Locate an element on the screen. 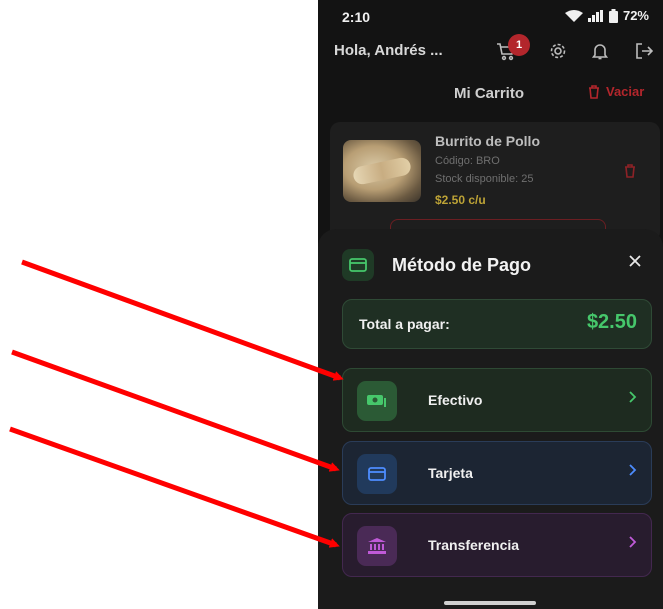 The height and width of the screenshot is (609, 663). payment-option-label: Tarjeta is located at coordinates (450, 473).